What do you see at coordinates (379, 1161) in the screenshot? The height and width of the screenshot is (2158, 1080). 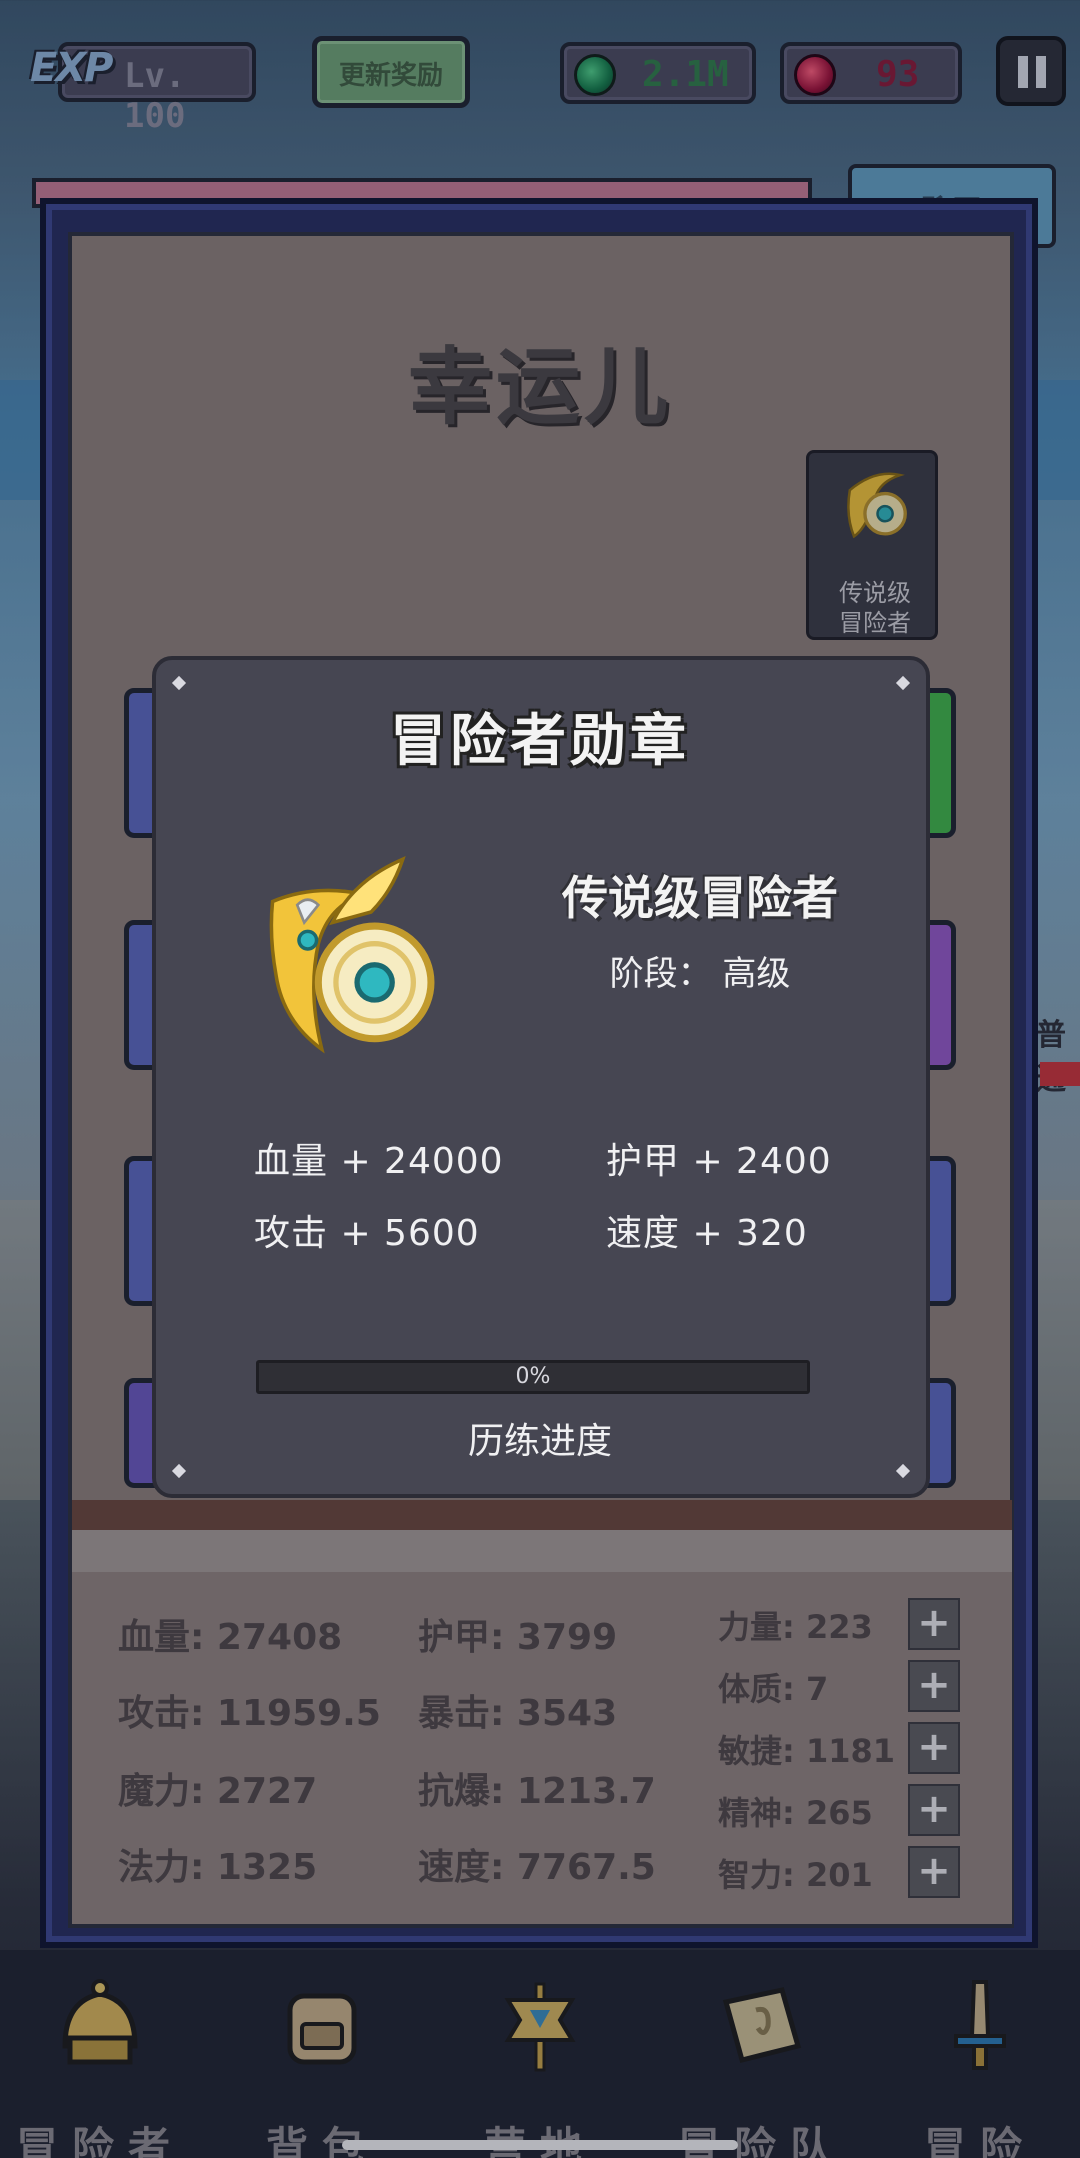 I see `medal-attr-hp: 血量 + 24000` at bounding box center [379, 1161].